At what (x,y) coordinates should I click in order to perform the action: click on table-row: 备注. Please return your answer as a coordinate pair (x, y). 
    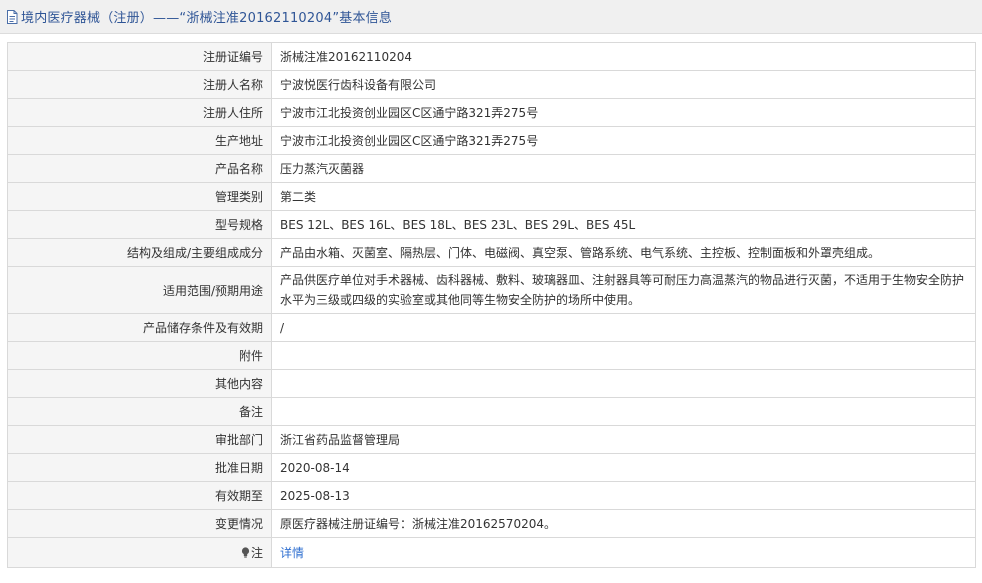
    Looking at the image, I should click on (491, 411).